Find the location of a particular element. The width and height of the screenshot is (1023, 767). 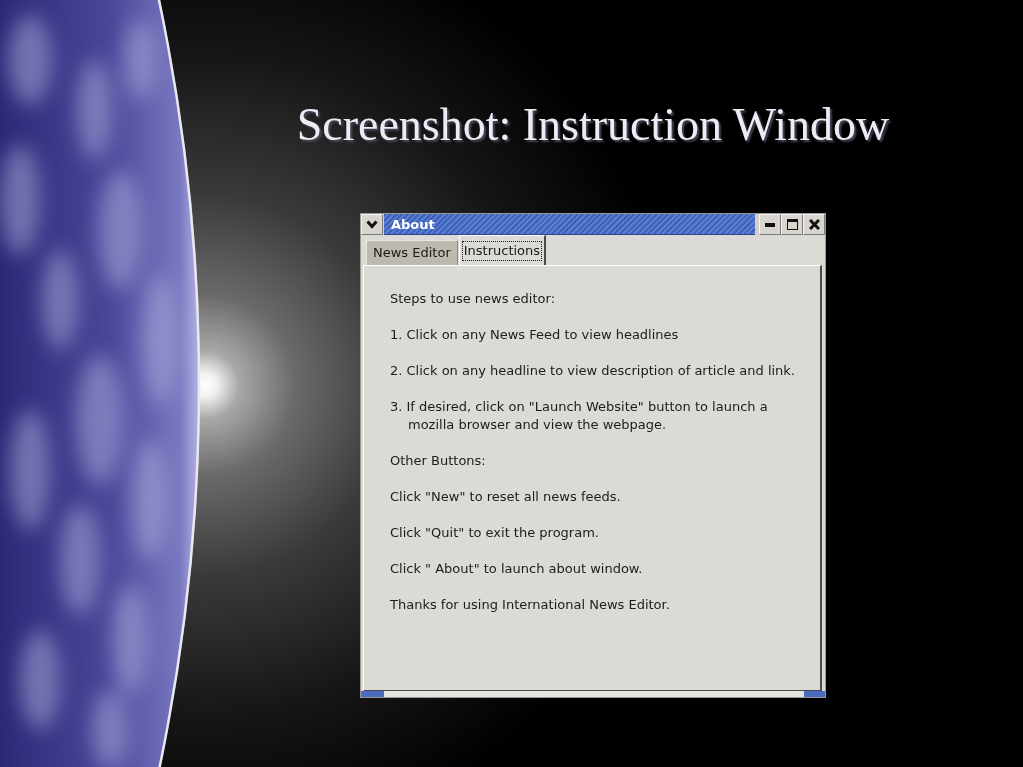

window-menu-button is located at coordinates (372, 224).